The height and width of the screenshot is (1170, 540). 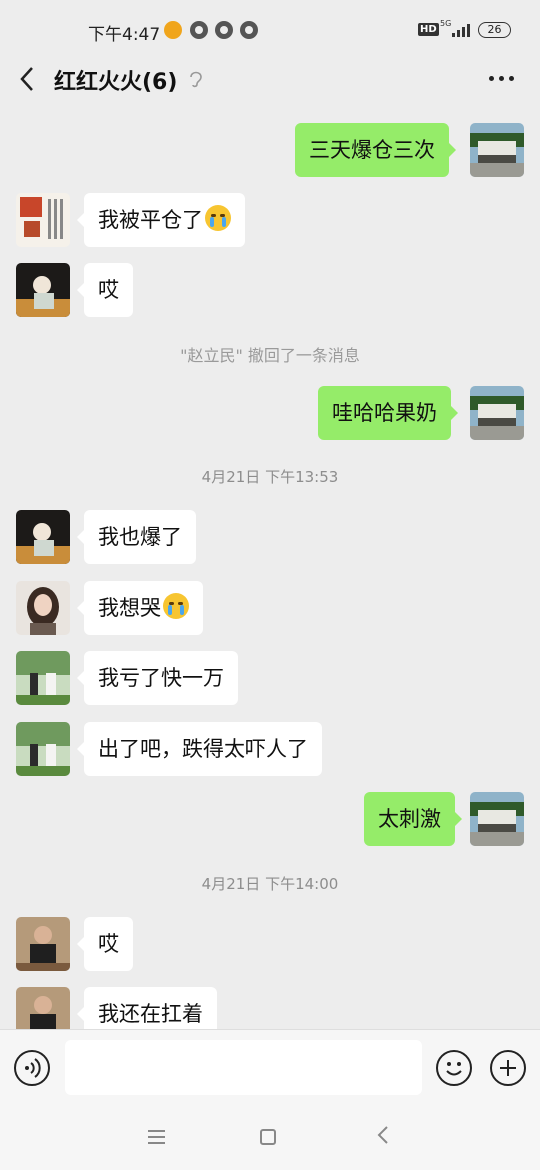 I want to click on hd-badge: HD, so click(x=428, y=29).